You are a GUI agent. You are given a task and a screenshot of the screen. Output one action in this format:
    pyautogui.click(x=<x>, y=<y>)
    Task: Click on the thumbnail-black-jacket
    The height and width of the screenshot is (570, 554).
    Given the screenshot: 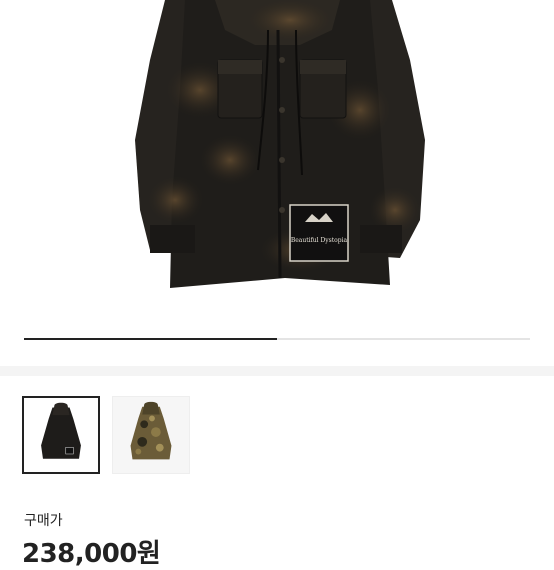 What is the action you would take?
    pyautogui.click(x=61, y=435)
    